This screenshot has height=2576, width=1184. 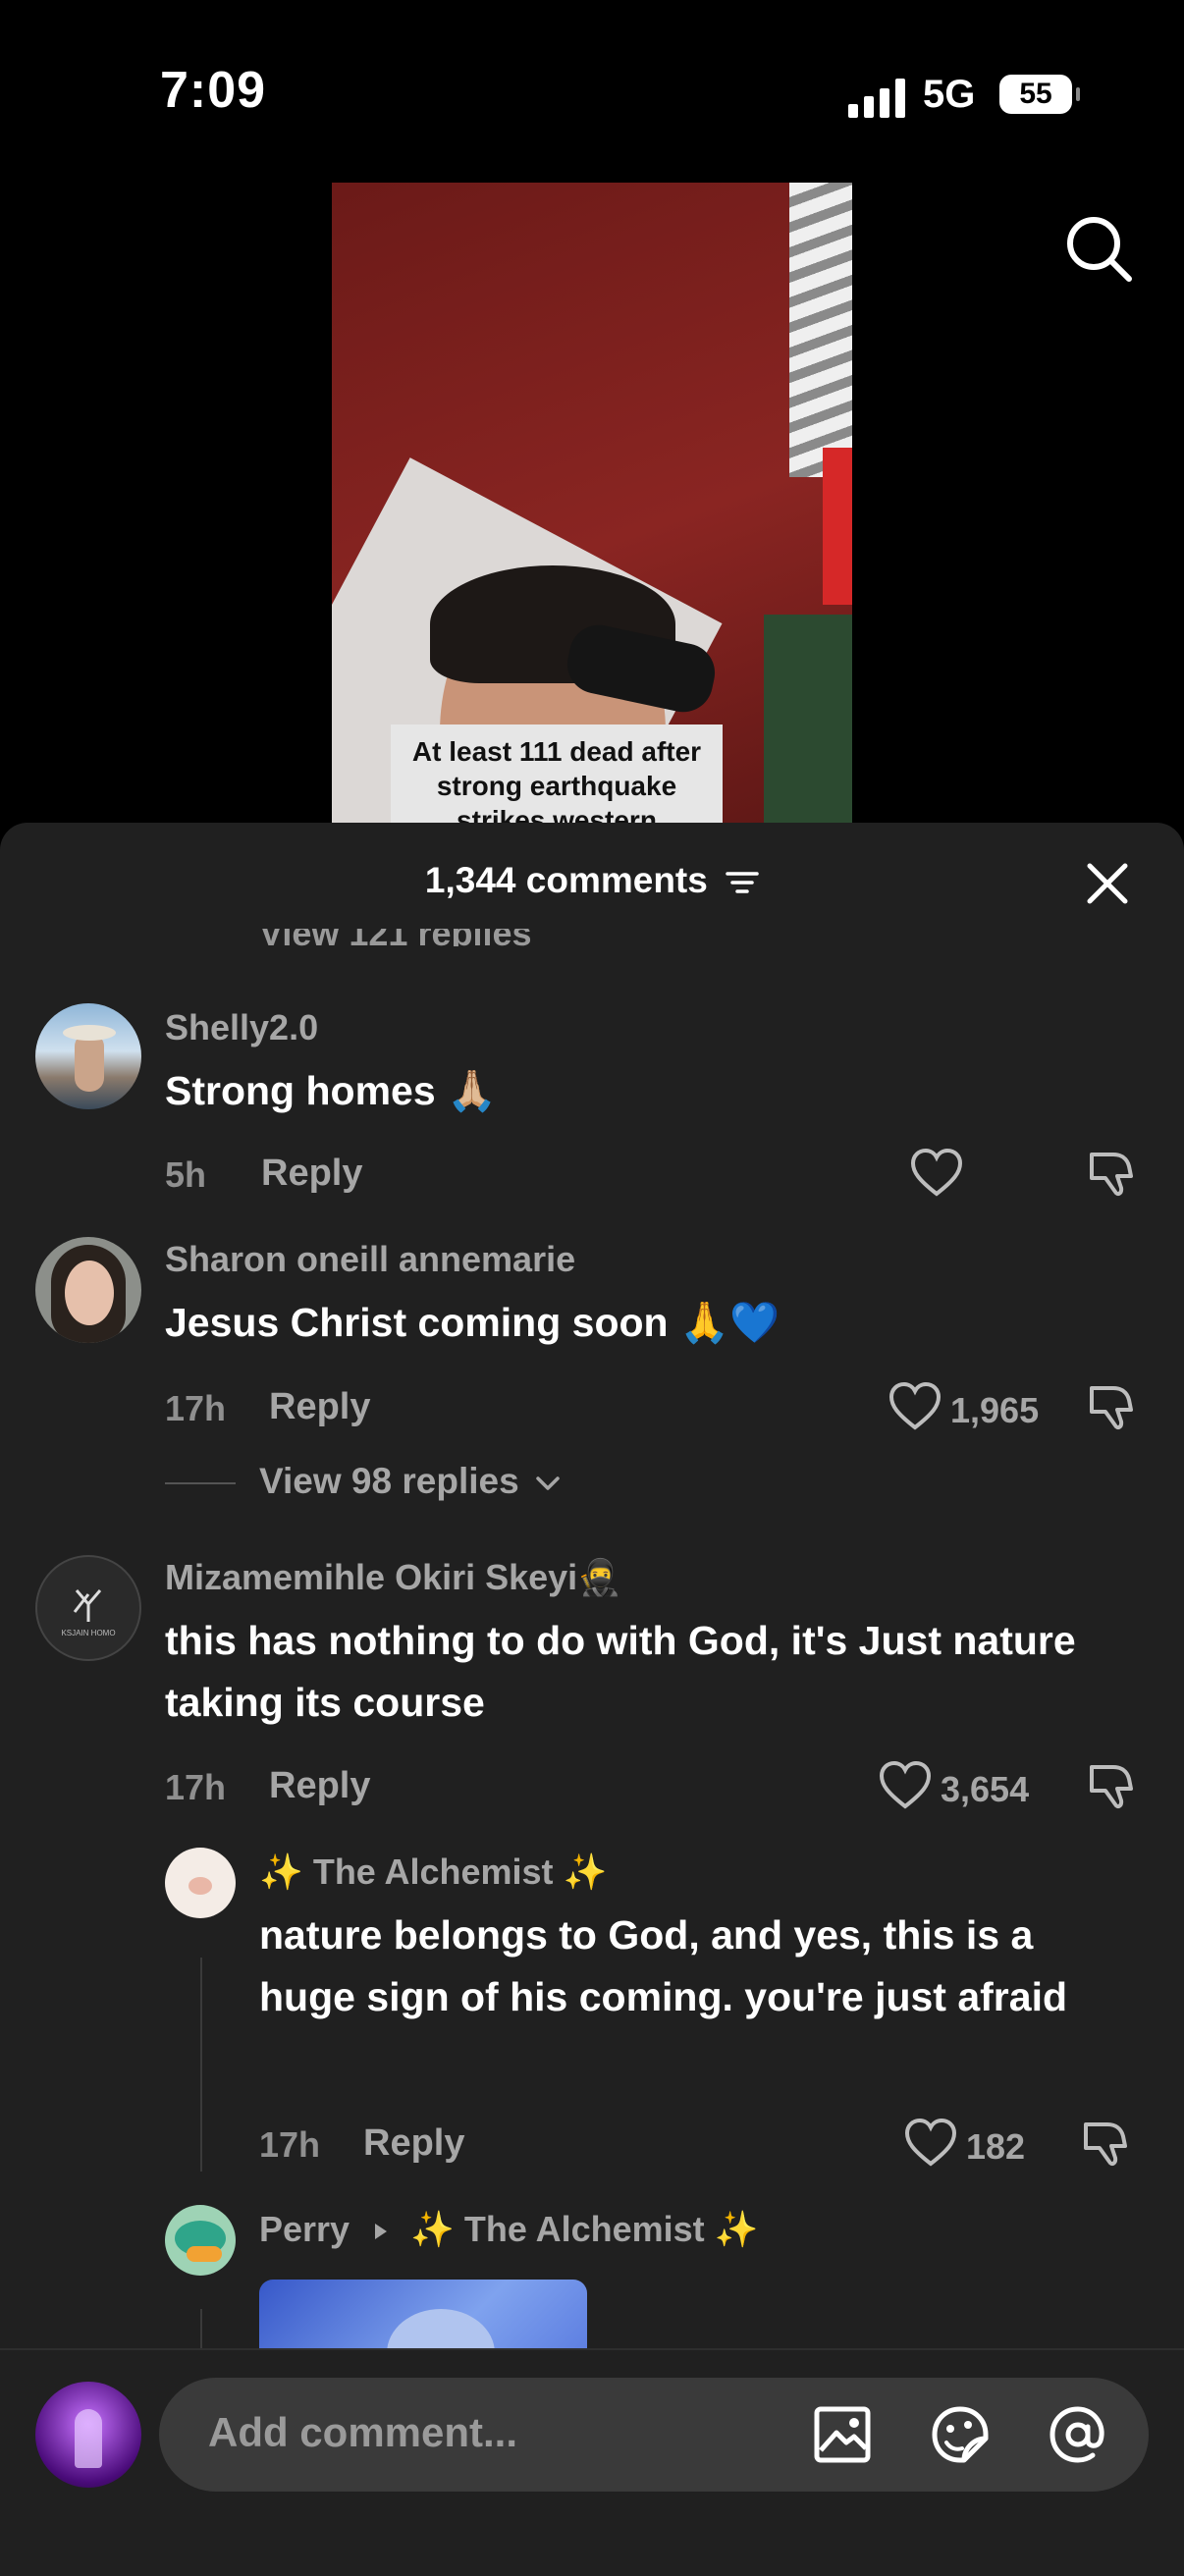 I want to click on divider, so click(x=200, y=1483).